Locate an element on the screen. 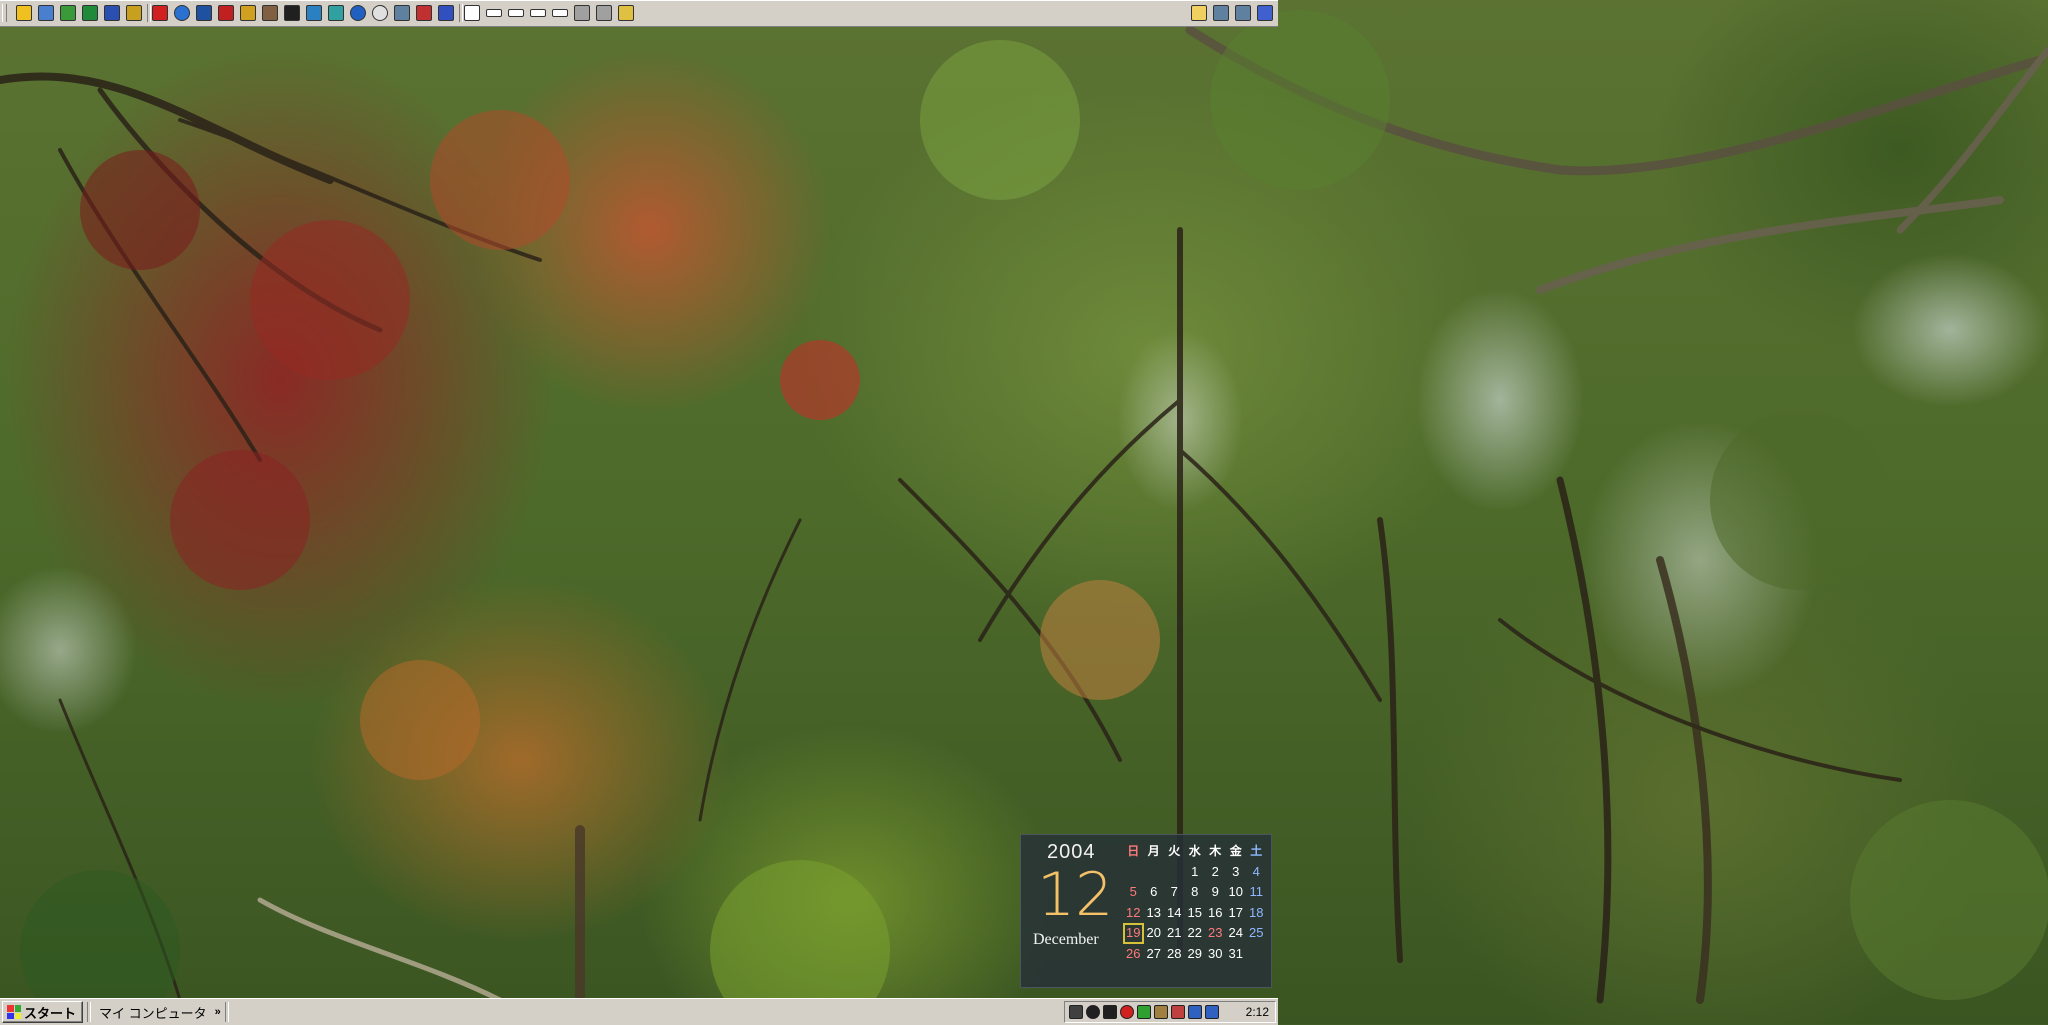 Image resolution: width=2048 pixels, height=1025 pixels. calendar-week-row: 26 27 28 29 30 31 is located at coordinates (1196, 954).